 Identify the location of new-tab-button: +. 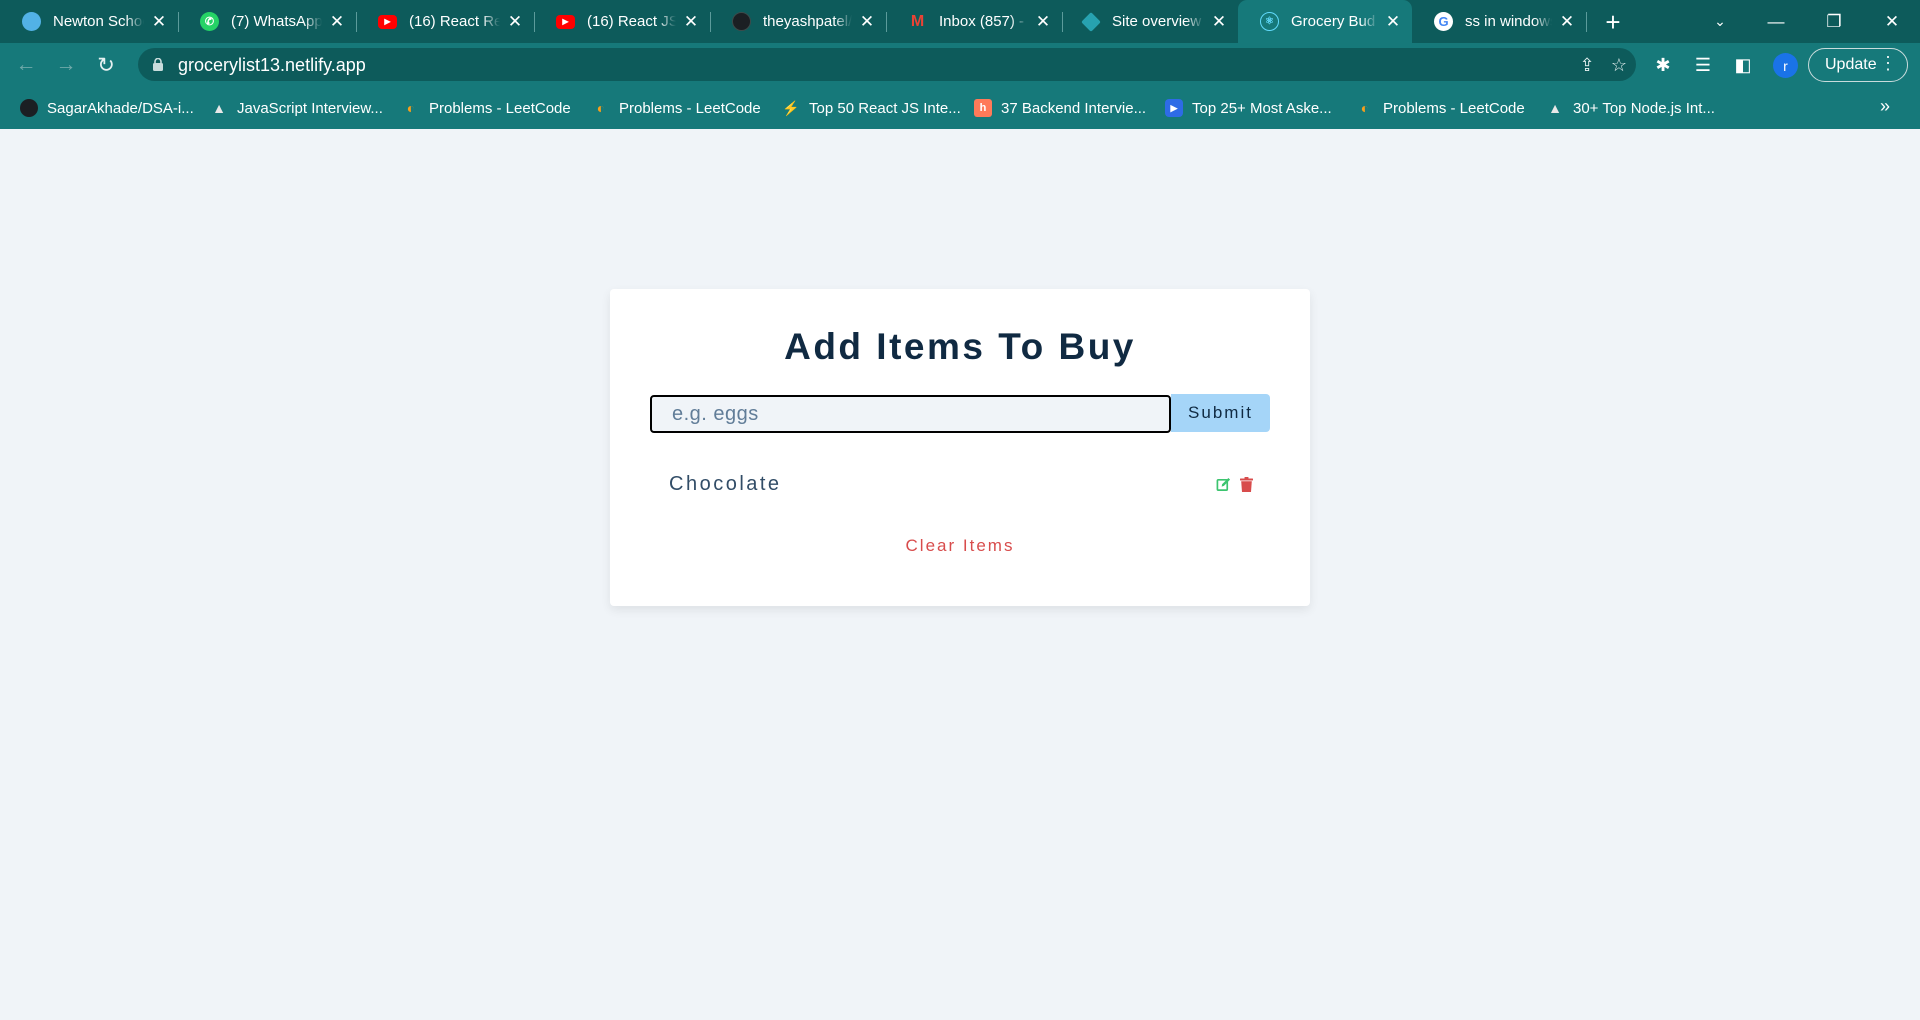
(1613, 22).